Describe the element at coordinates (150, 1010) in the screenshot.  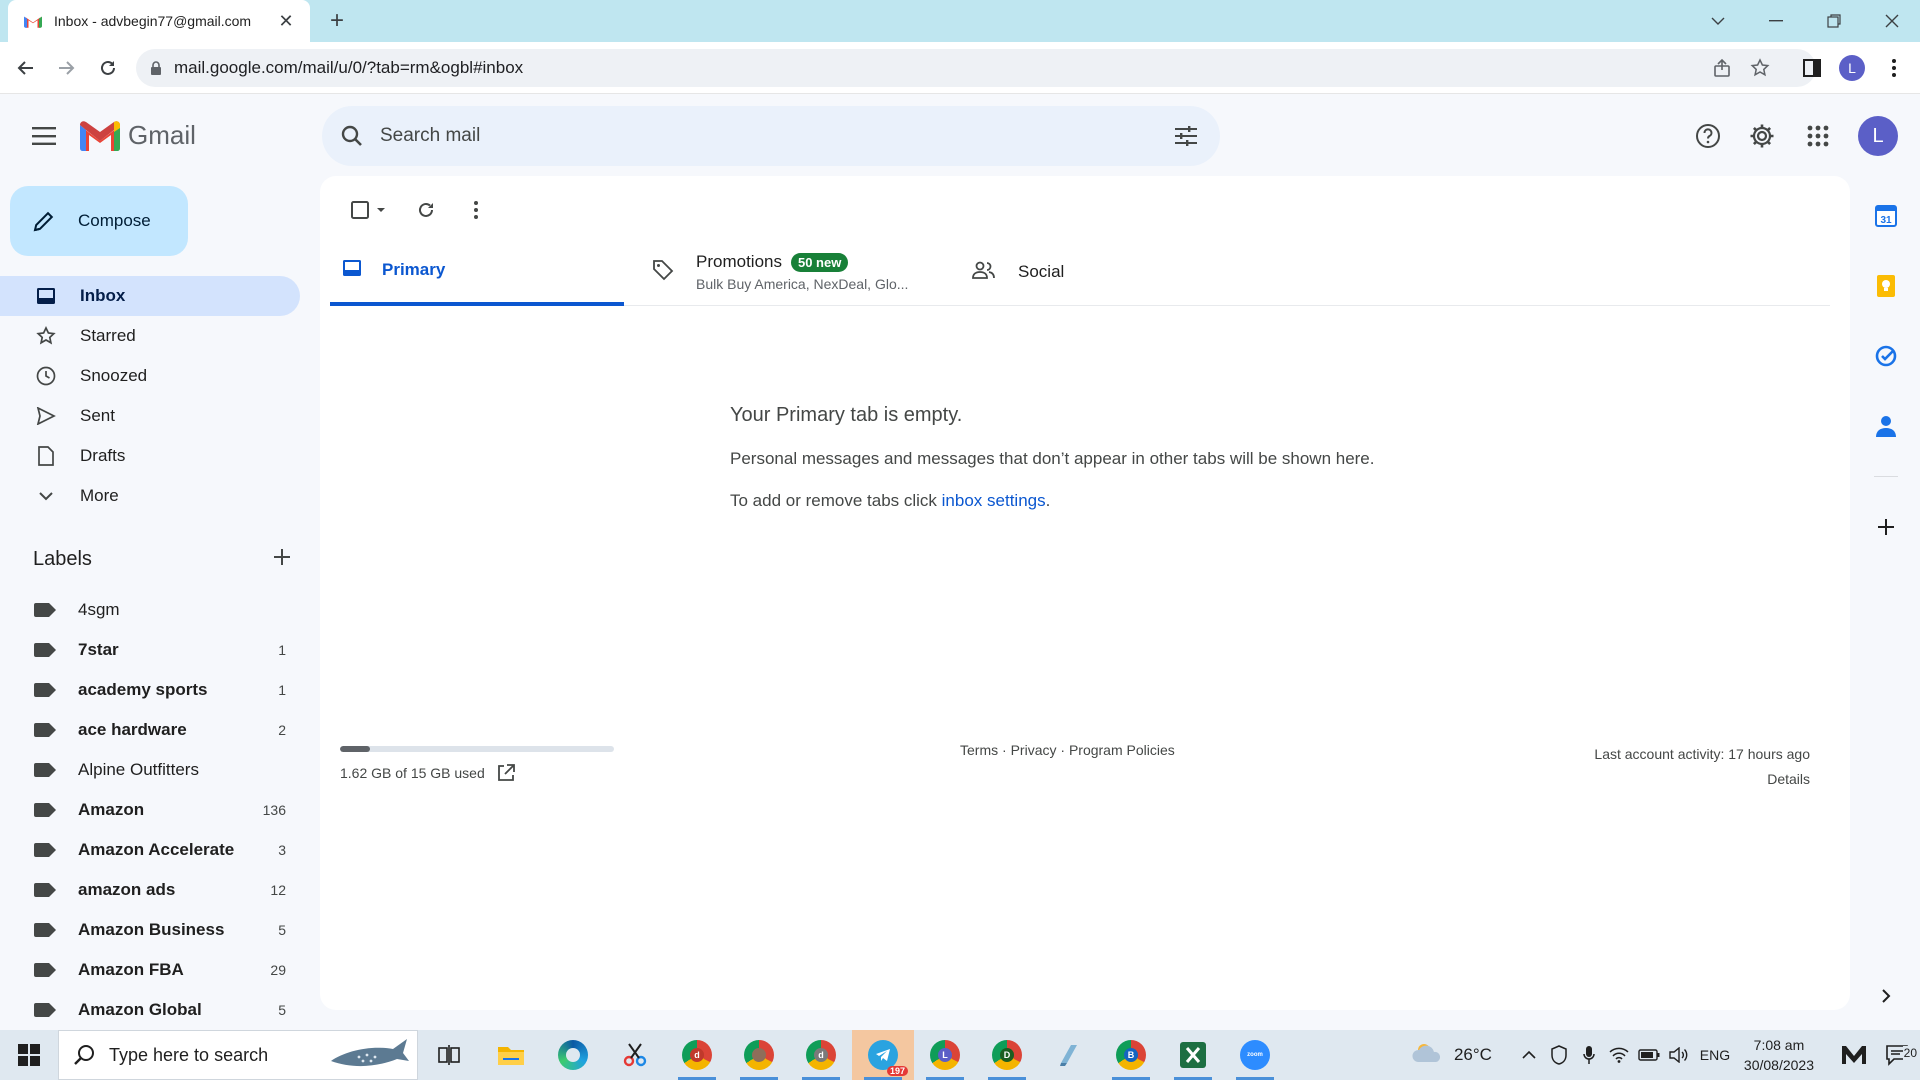
I see `label-item: Amazon Global 5` at that location.